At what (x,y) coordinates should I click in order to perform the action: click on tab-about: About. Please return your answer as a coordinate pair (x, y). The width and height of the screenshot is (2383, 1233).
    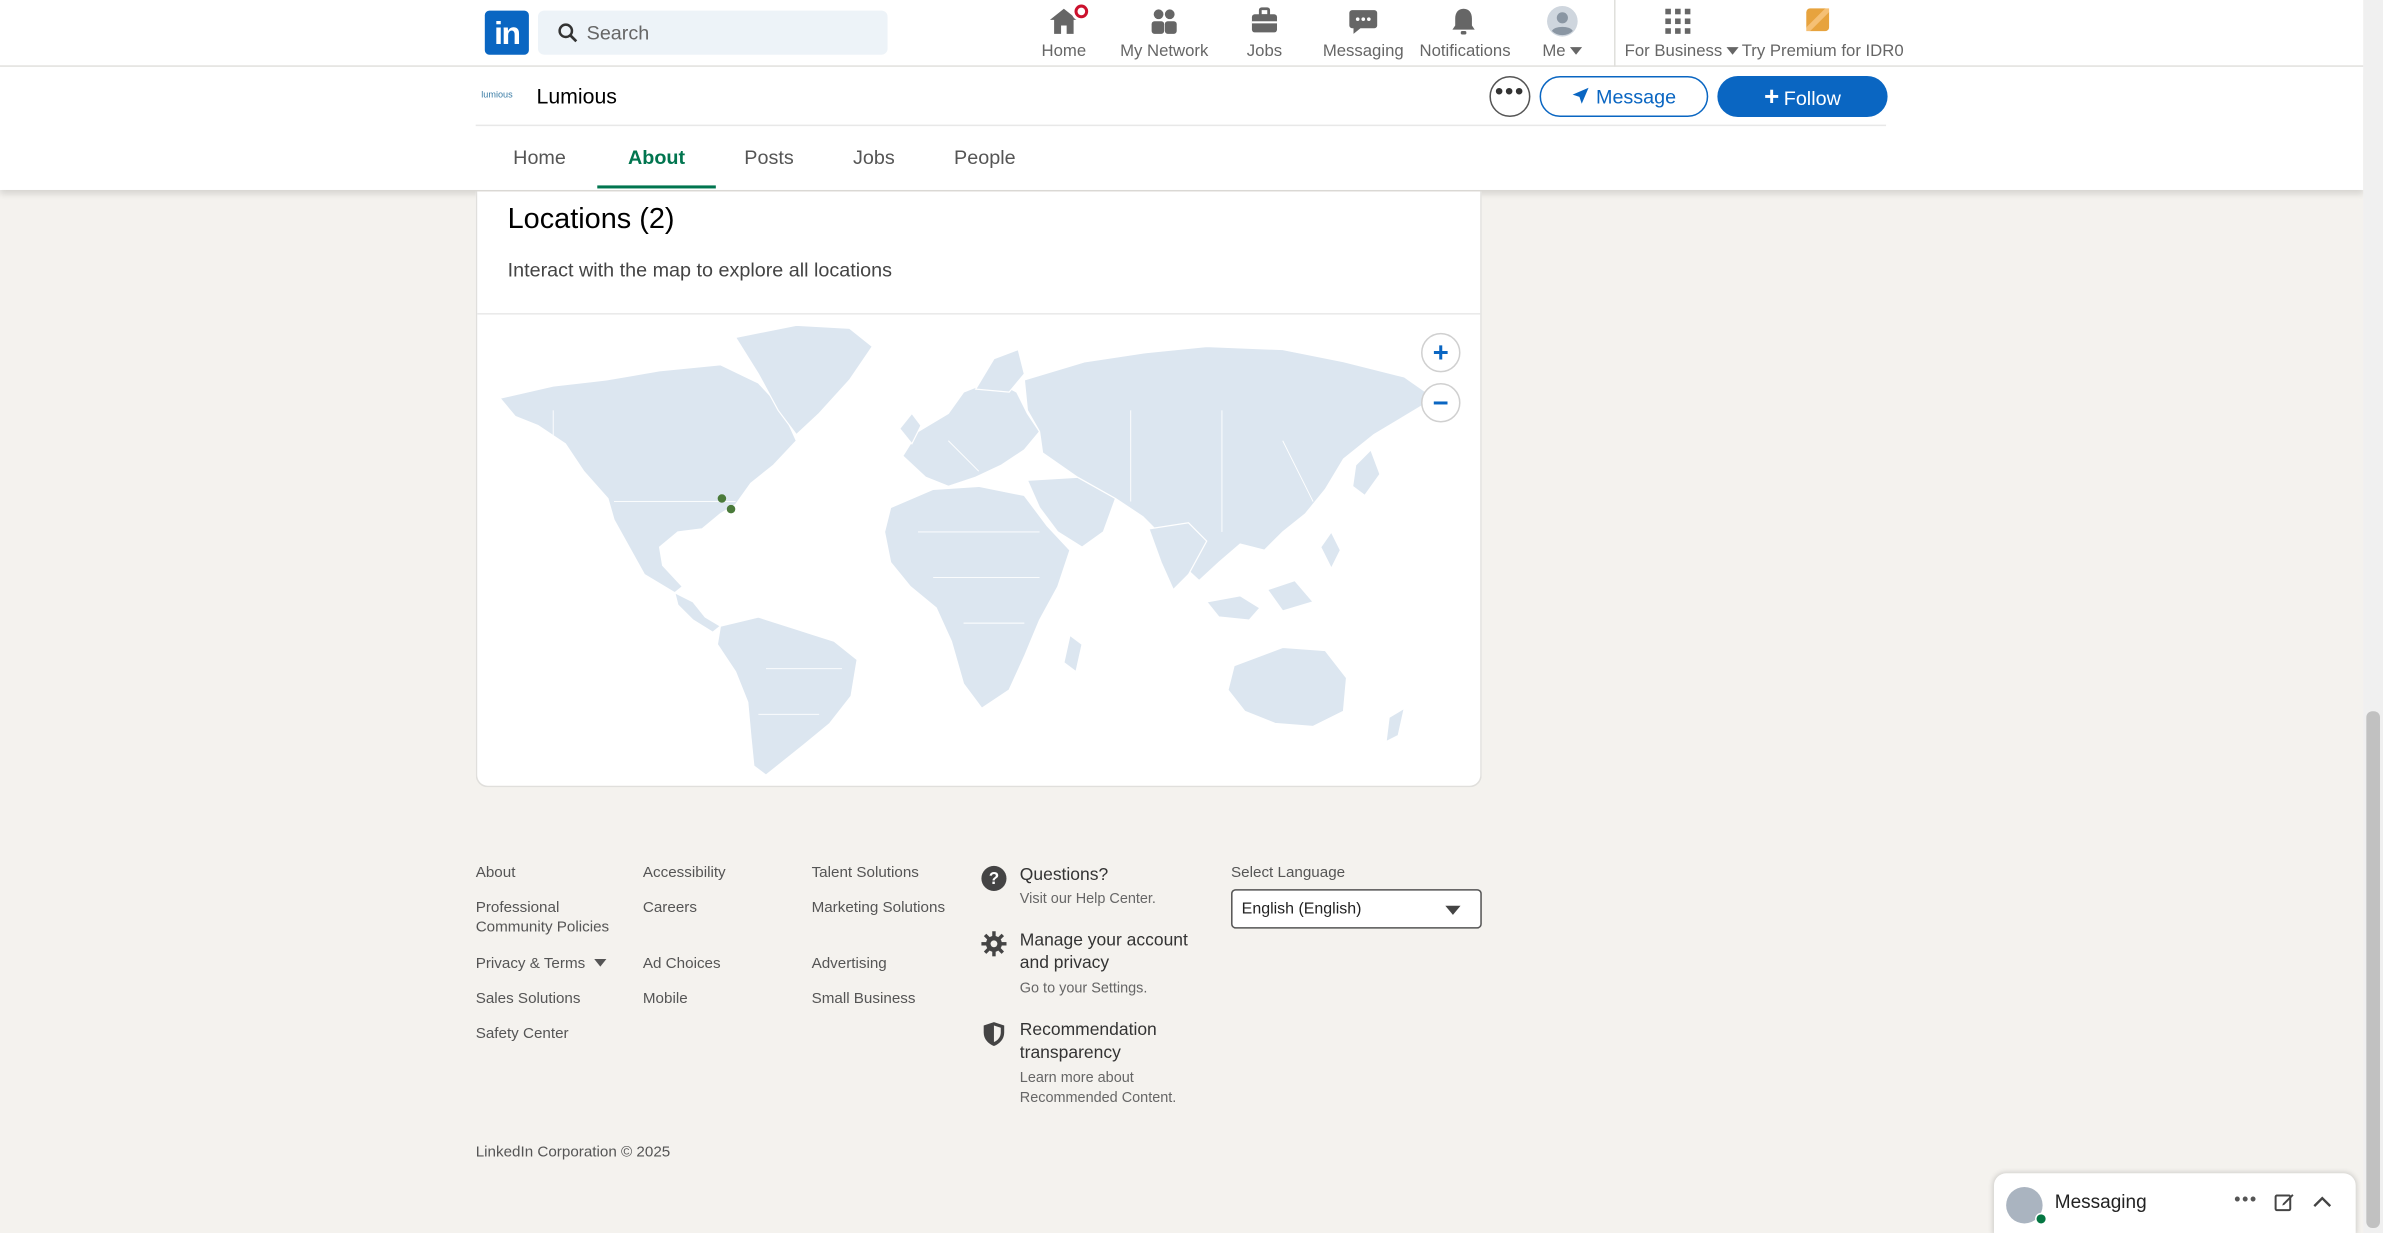
    Looking at the image, I should click on (656, 158).